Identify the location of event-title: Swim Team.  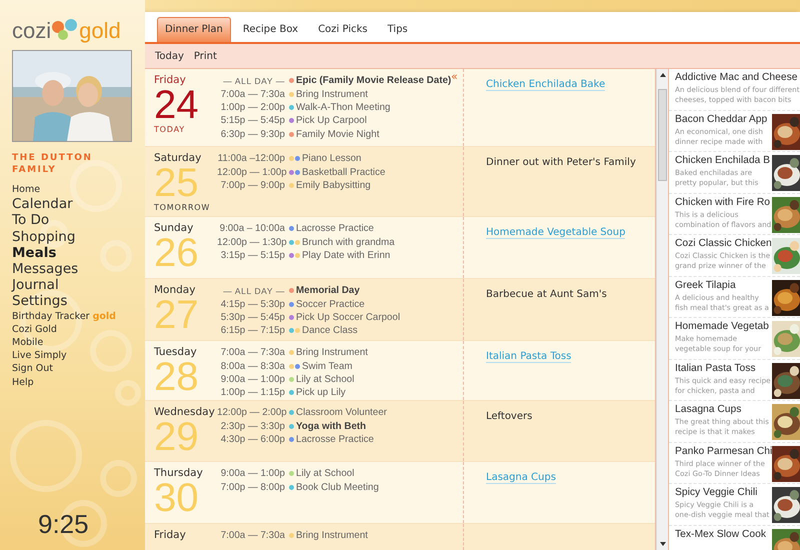
(327, 366).